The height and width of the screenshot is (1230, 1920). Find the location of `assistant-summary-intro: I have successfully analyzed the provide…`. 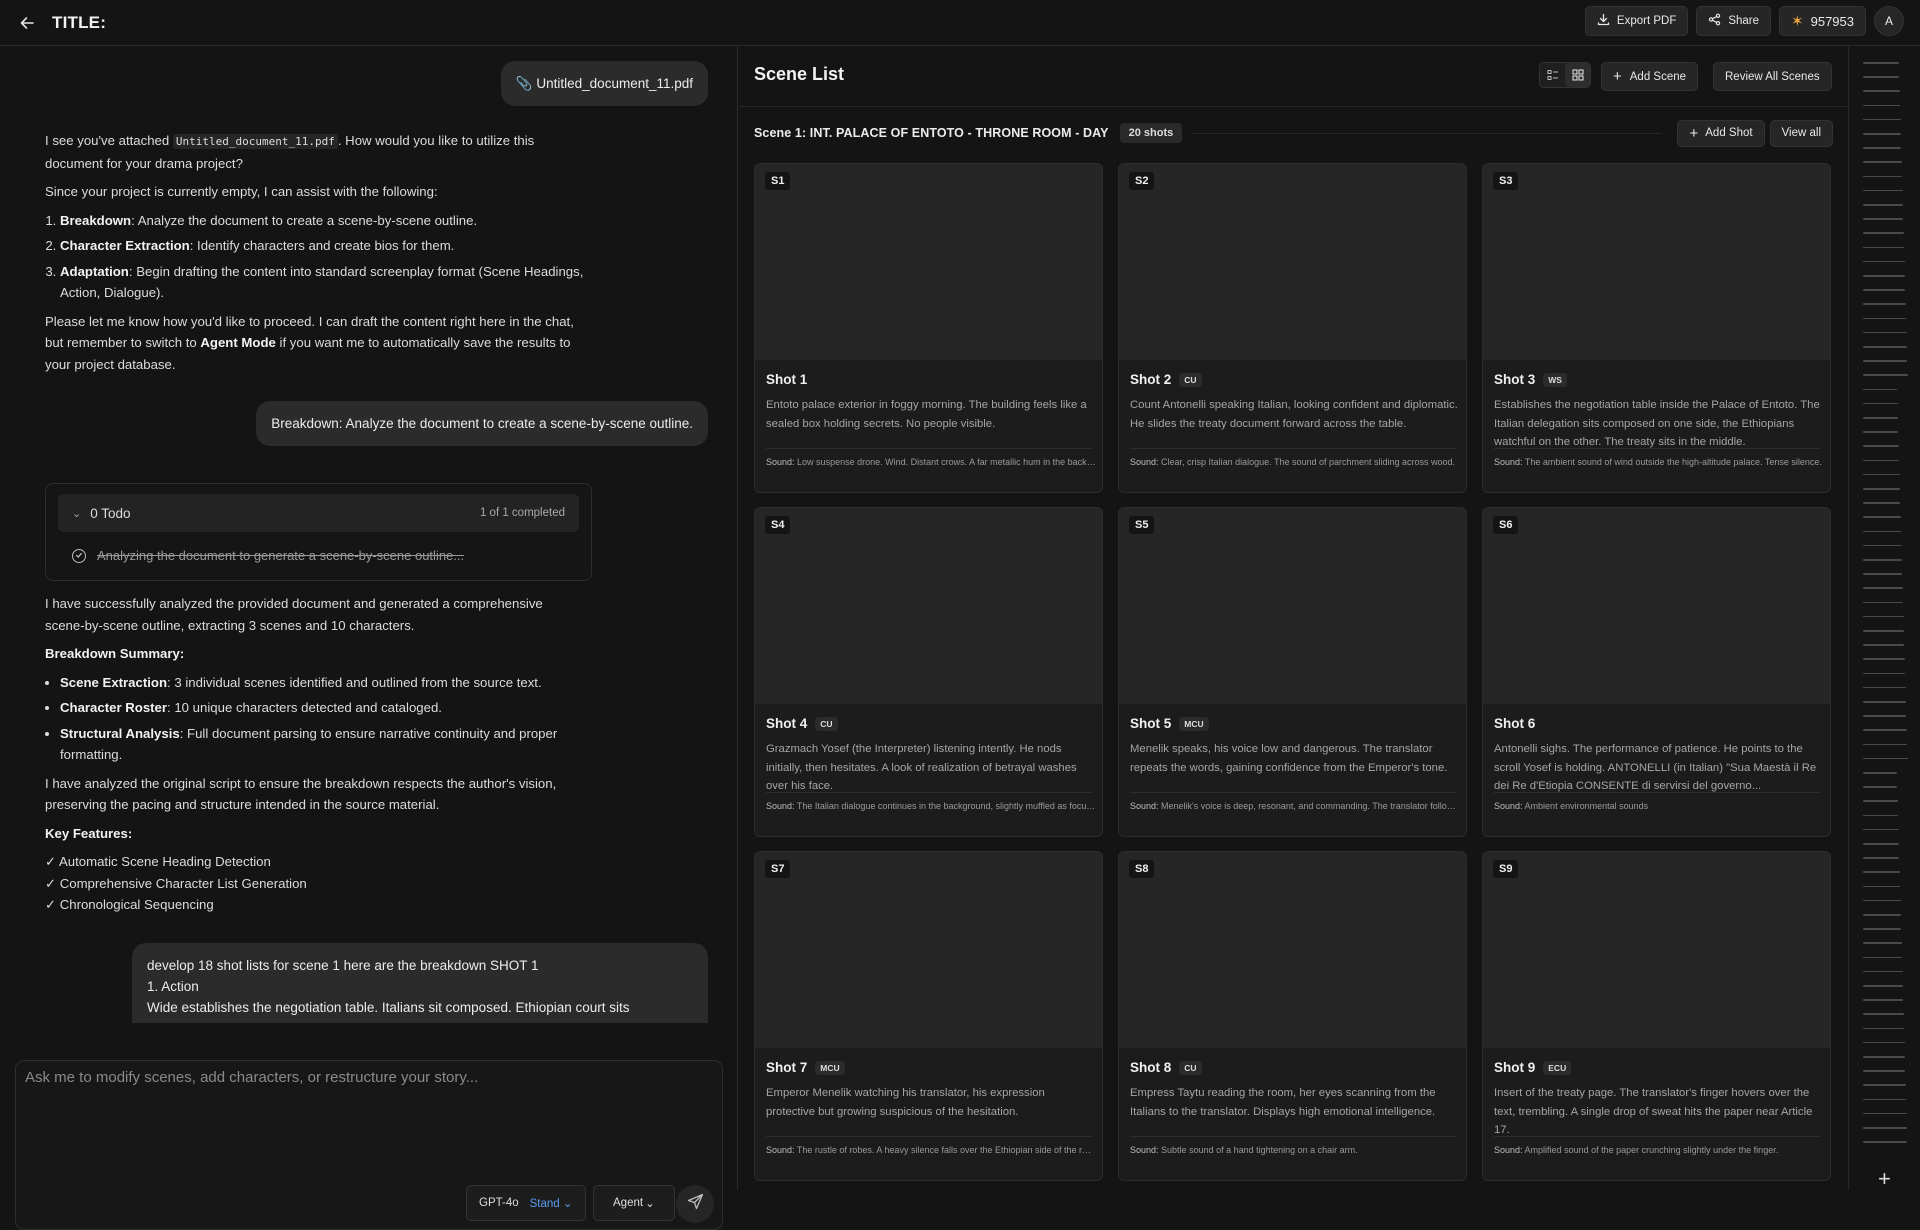

assistant-summary-intro: I have successfully analyzed the provide… is located at coordinates (294, 614).